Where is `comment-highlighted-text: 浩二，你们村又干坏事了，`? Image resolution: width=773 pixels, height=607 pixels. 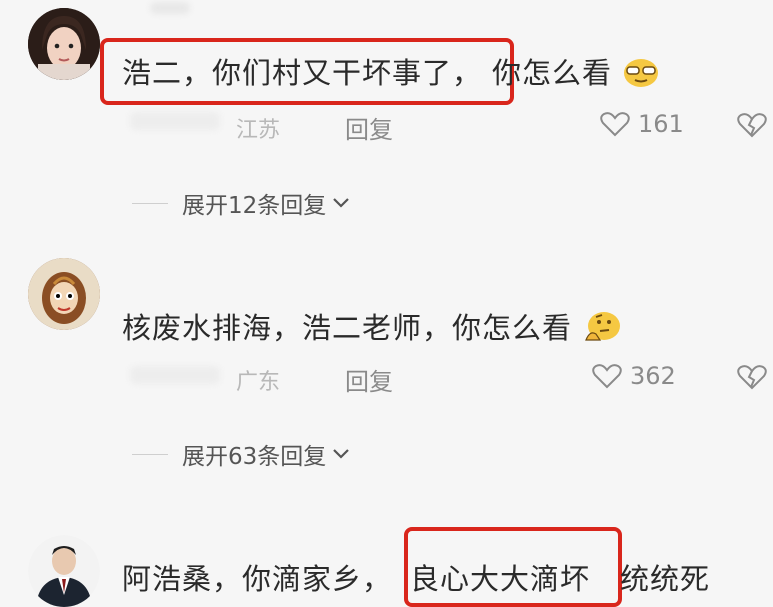 comment-highlighted-text: 浩二，你们村又干坏事了， is located at coordinates (302, 73).